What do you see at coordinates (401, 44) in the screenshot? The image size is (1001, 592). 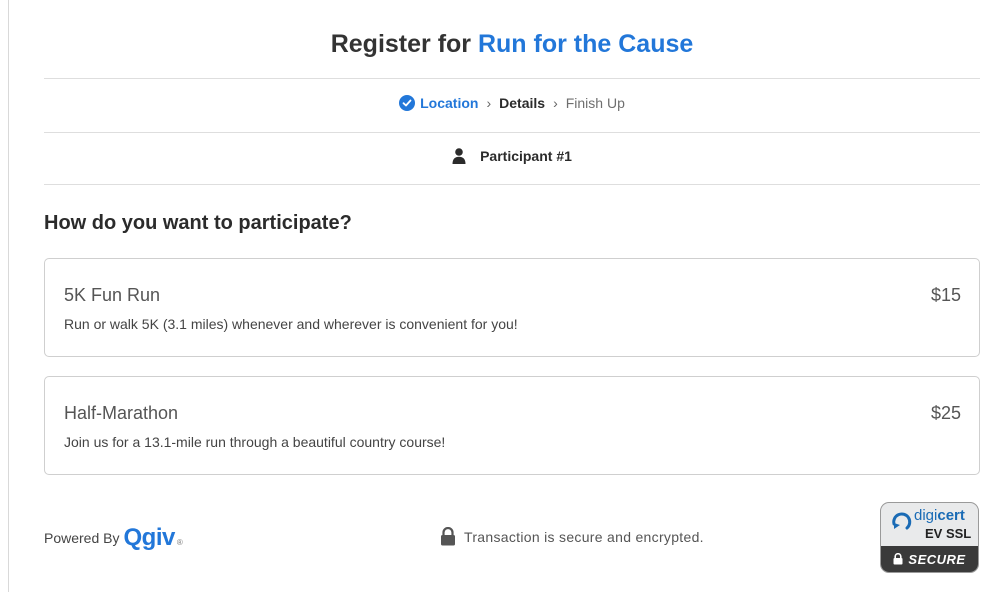 I see `title-prefix: Register for` at bounding box center [401, 44].